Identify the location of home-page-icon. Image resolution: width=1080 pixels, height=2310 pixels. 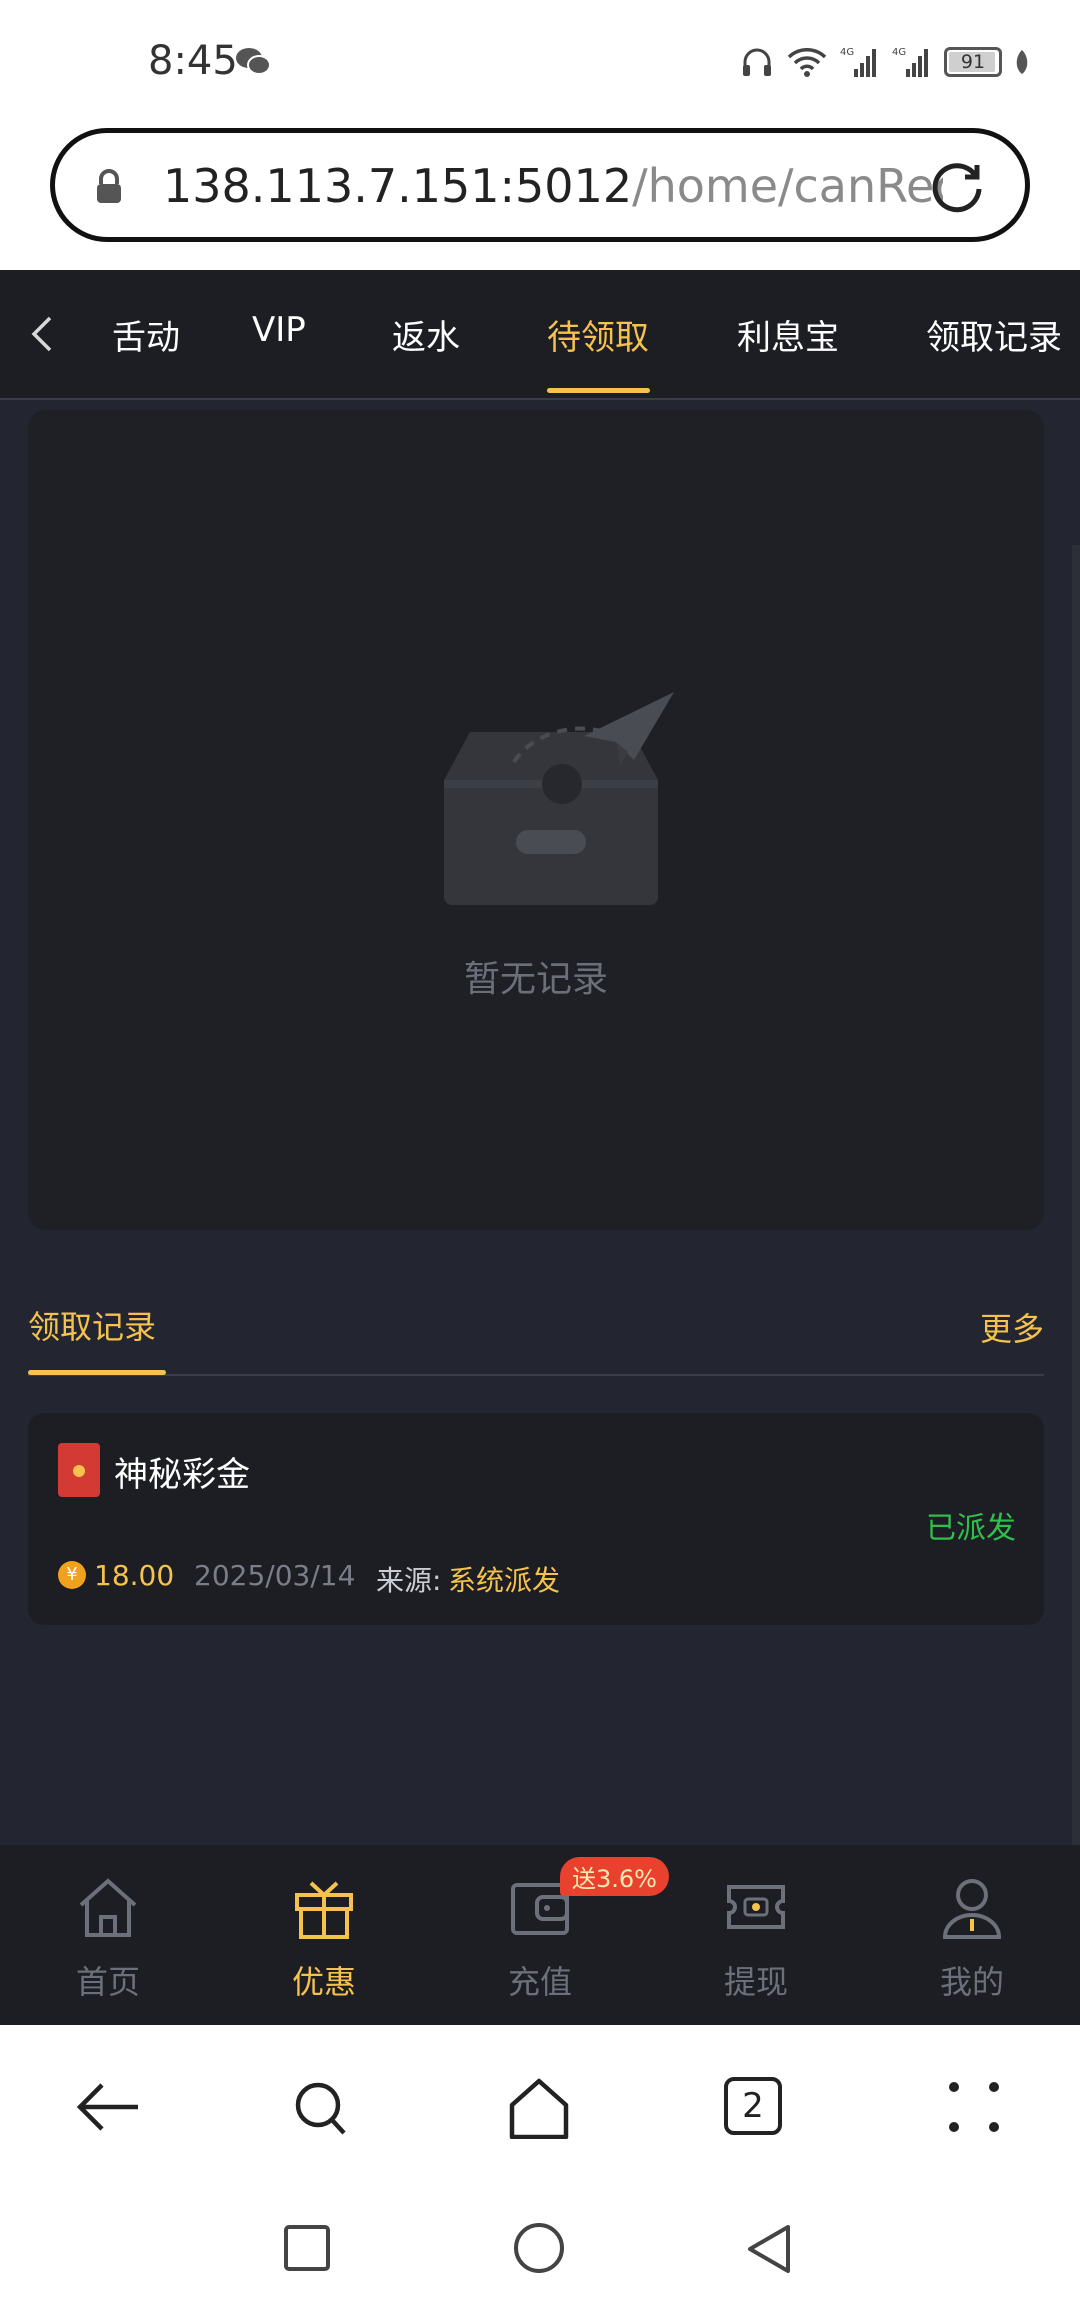
(539, 2108).